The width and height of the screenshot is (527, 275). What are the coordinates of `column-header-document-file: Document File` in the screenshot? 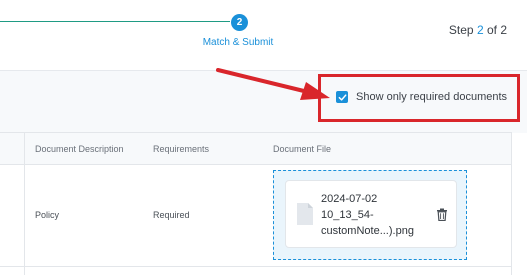 It's located at (302, 149).